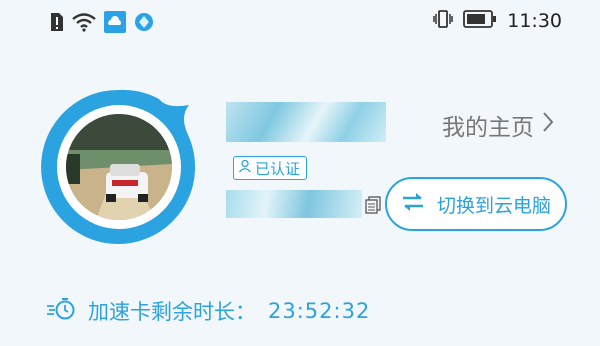 The width and height of the screenshot is (600, 346). Describe the element at coordinates (300, 21) in the screenshot. I see `status-bar: 11:30` at that location.